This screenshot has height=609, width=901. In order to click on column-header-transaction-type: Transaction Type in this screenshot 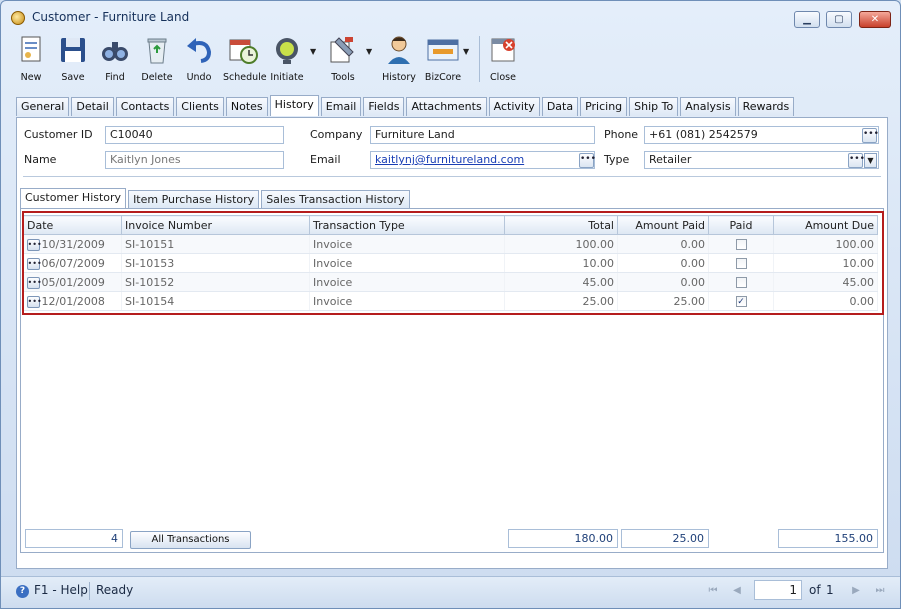, I will do `click(407, 225)`.